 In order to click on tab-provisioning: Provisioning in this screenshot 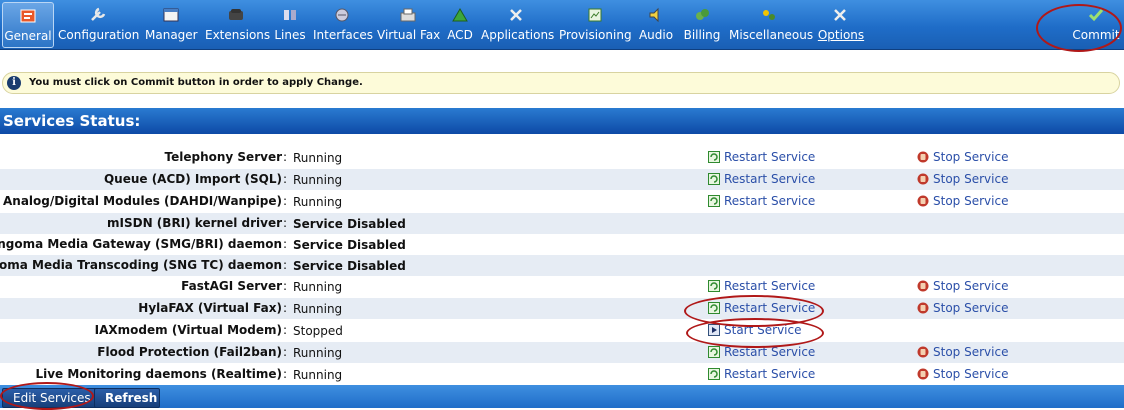, I will do `click(595, 24)`.